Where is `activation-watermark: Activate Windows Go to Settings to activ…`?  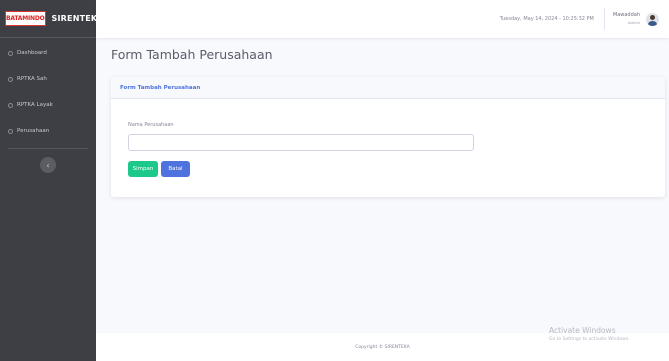 activation-watermark: Activate Windows Go to Settings to activ… is located at coordinates (589, 335).